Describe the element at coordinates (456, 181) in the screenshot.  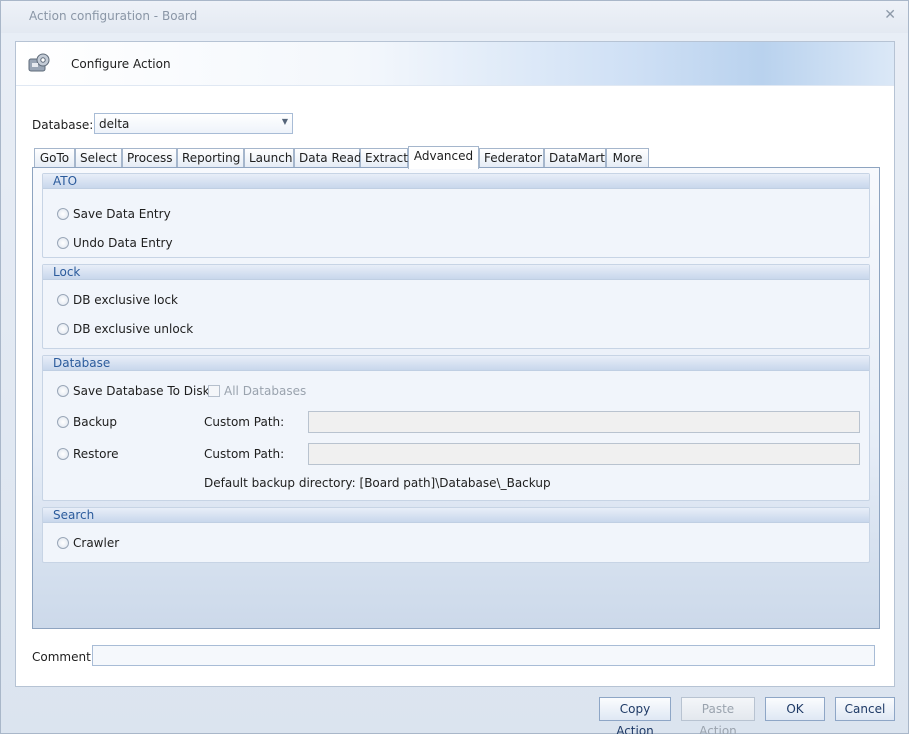
I see `ato-group-title: ATO` at that location.